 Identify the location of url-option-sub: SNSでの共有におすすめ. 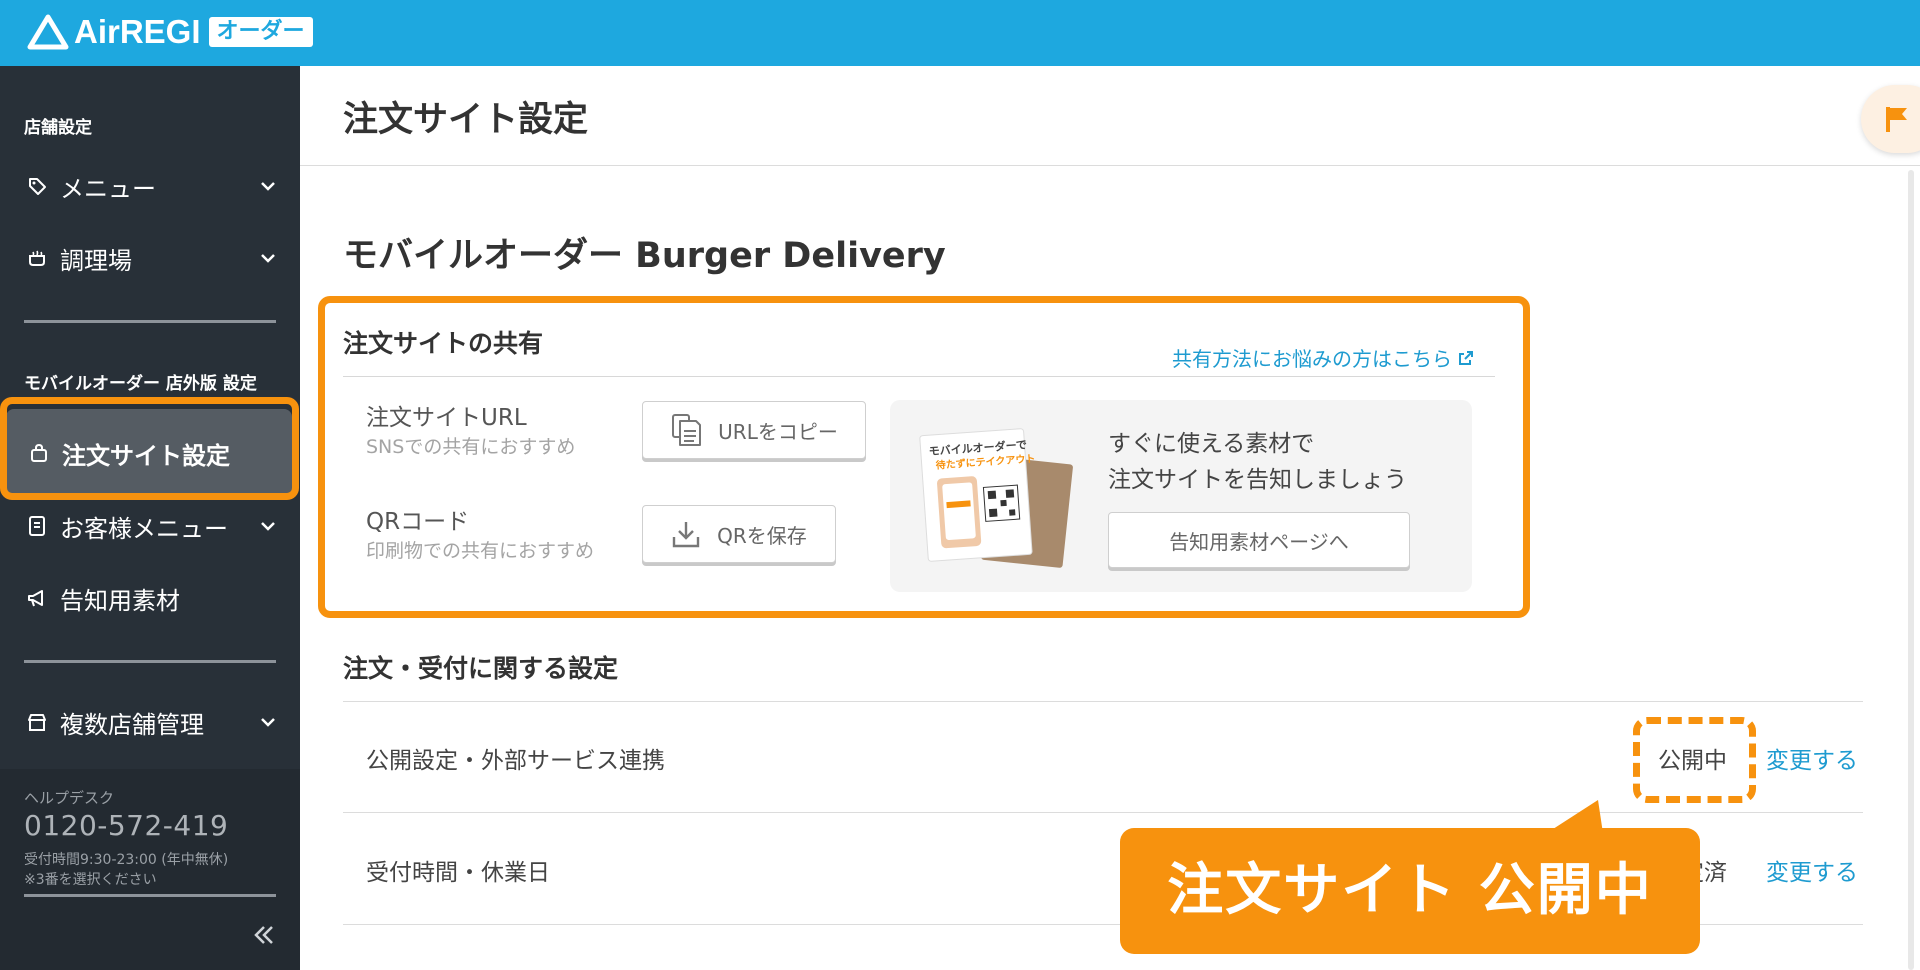
(471, 447).